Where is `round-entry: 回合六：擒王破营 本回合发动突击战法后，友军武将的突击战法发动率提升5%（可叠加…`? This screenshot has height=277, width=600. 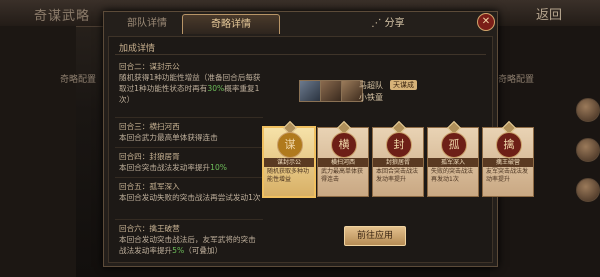
round-entry: 回合六：擒王破营 本回合发动突击战法后，友军武将的突击战法发动率提升5%（可叠加… is located at coordinates (190, 239).